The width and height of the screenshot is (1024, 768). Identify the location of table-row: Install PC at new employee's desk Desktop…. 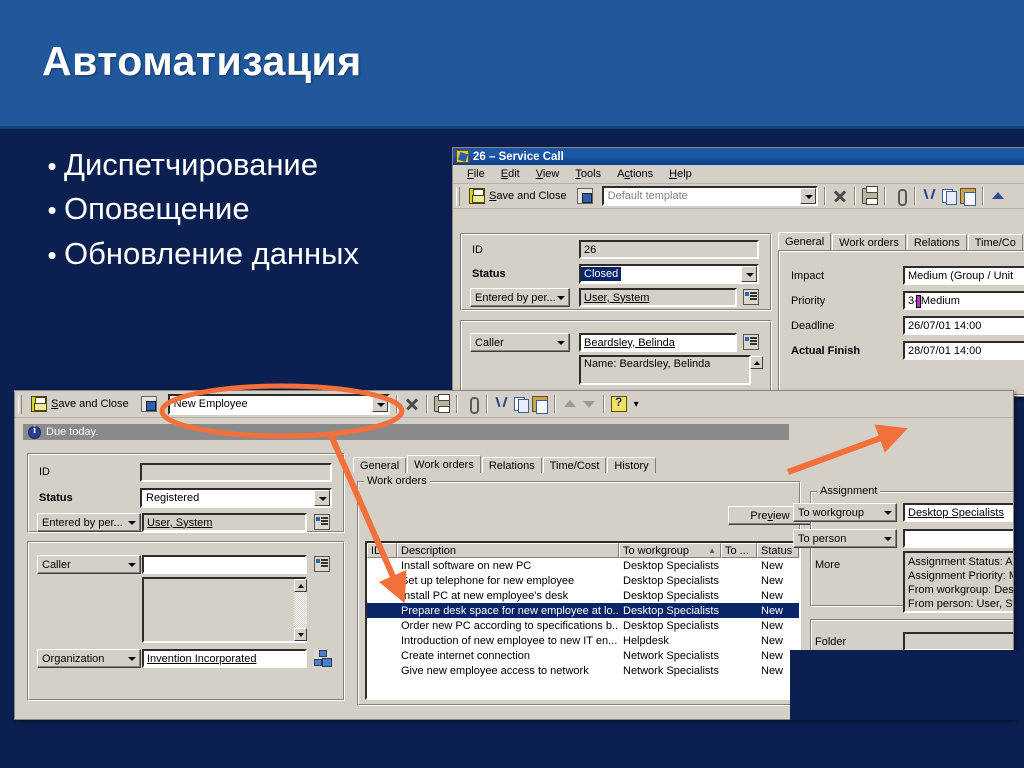
(583, 595).